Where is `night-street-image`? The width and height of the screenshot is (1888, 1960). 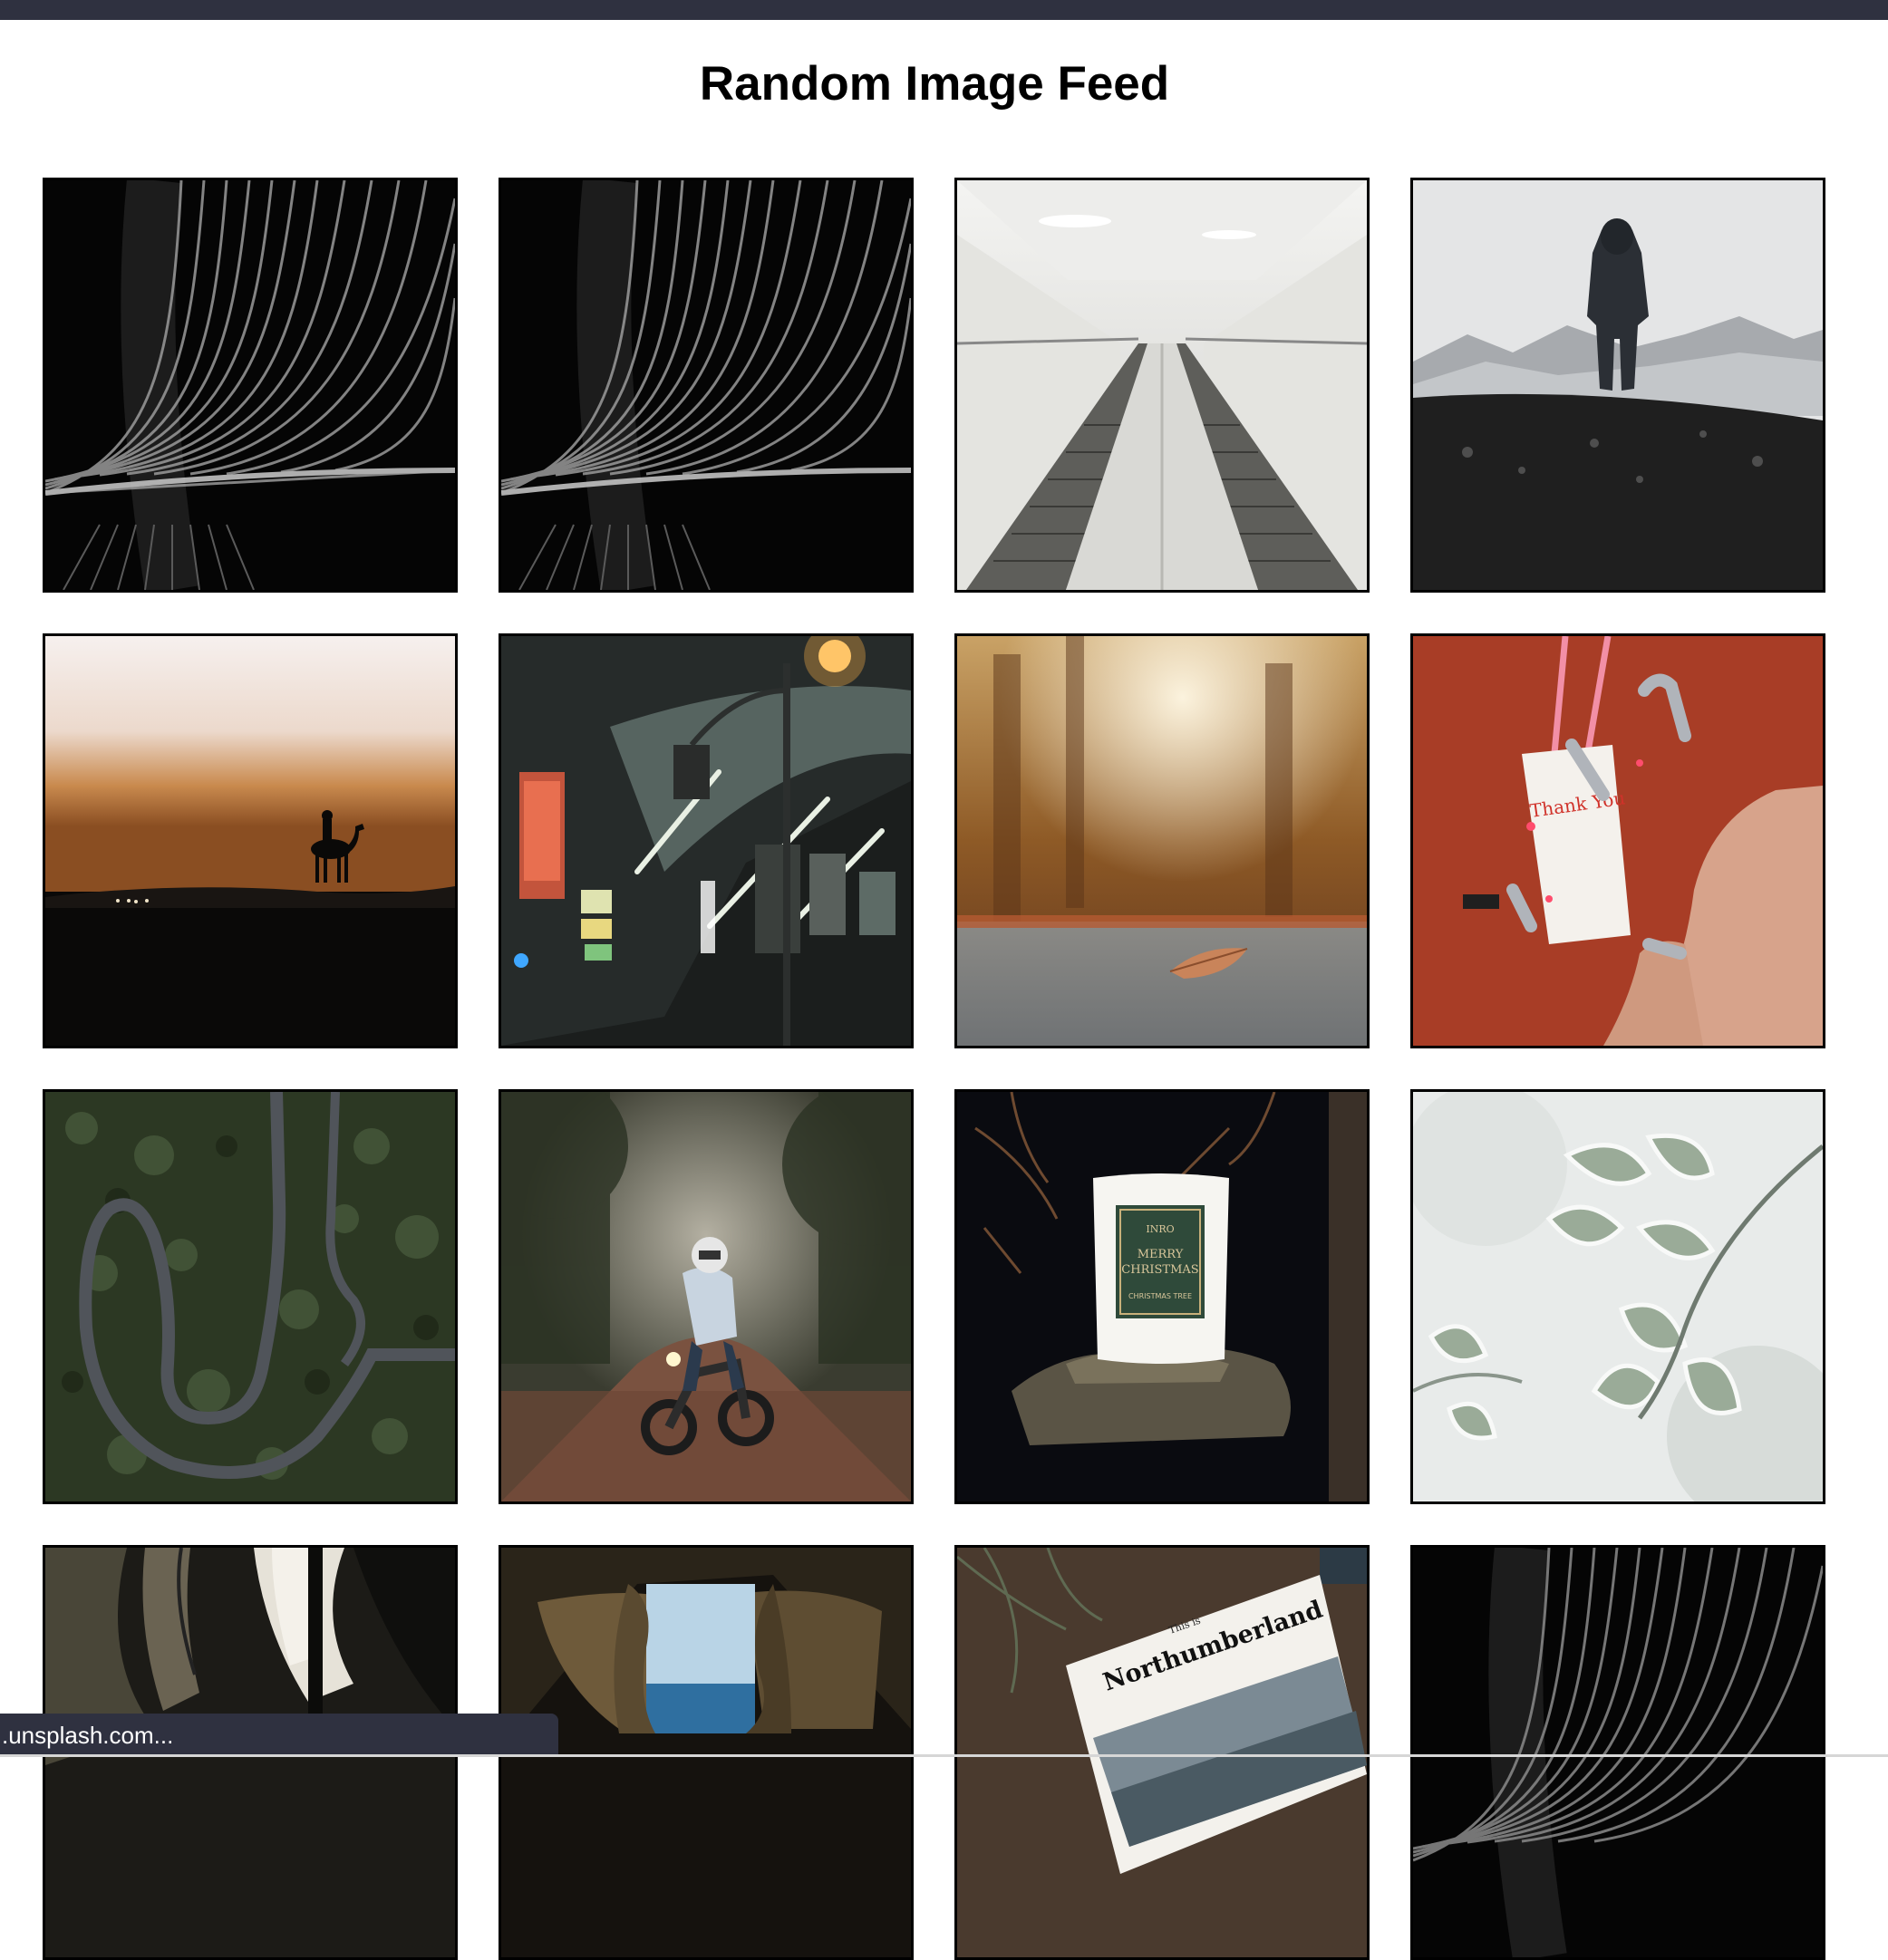
night-street-image is located at coordinates (706, 841).